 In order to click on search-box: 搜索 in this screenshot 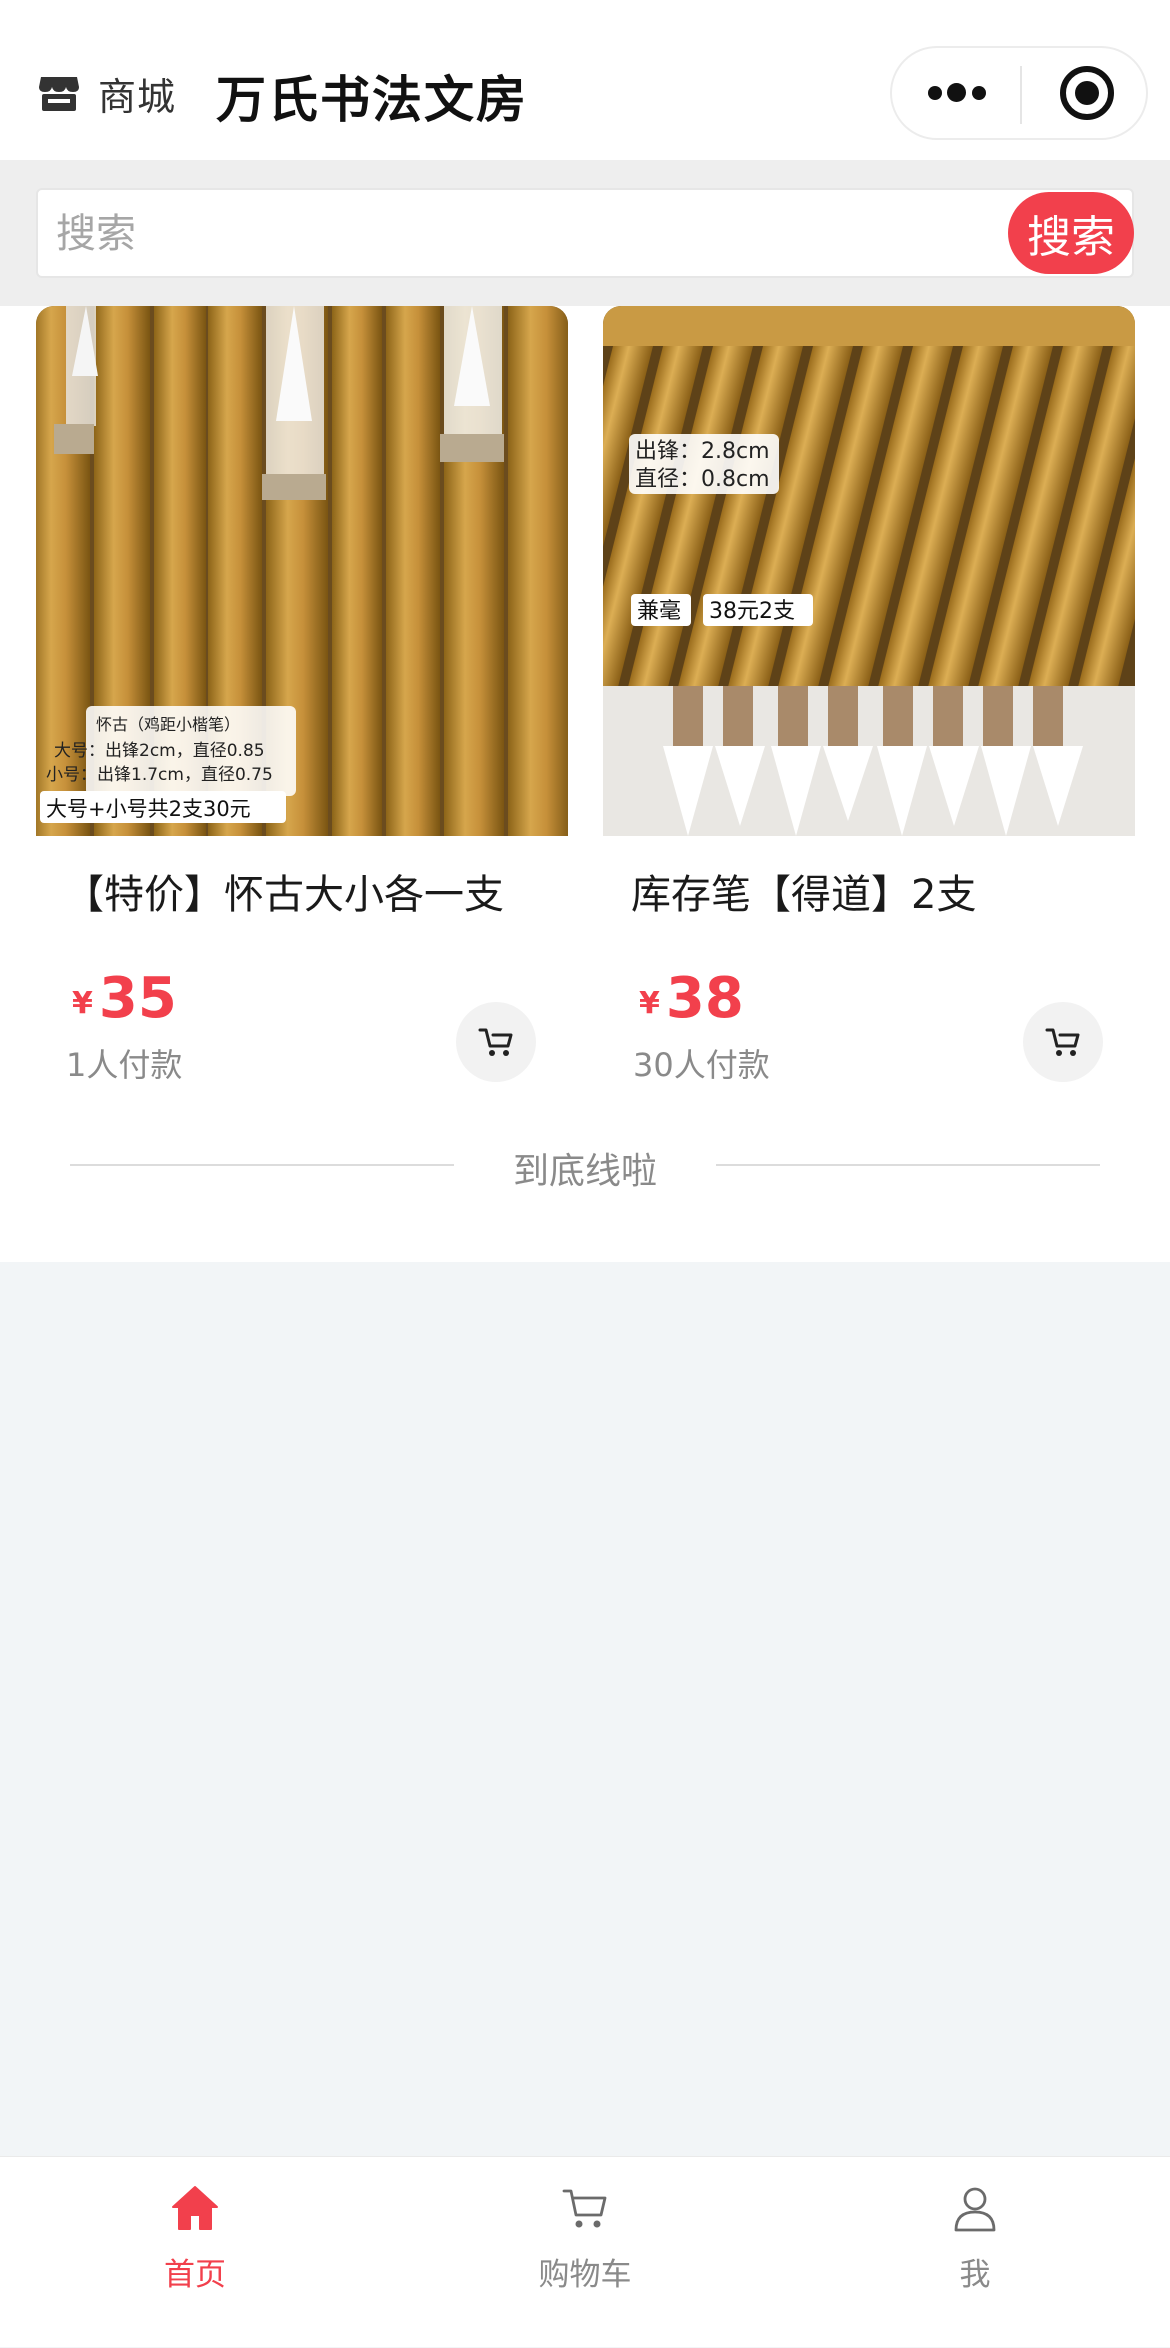, I will do `click(585, 233)`.